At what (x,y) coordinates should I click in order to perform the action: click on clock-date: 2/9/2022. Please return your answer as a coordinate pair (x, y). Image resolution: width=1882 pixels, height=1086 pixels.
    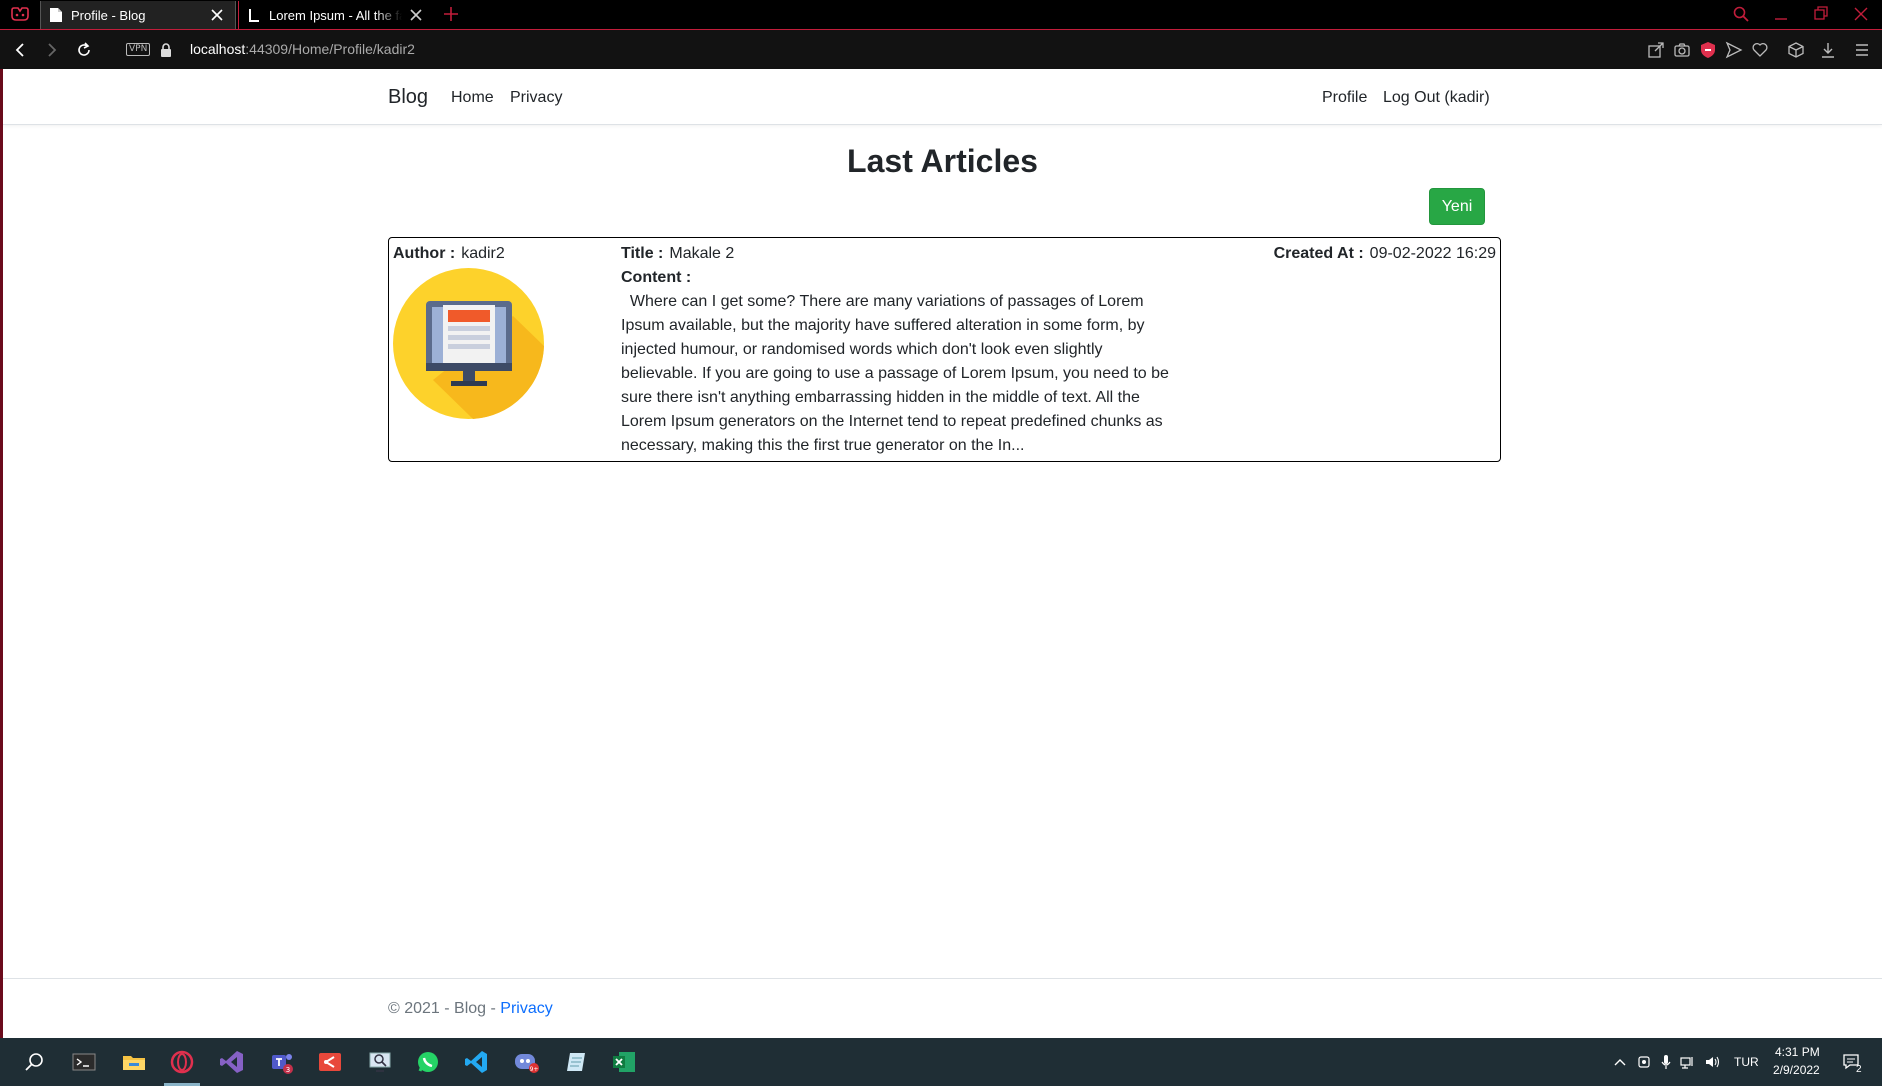
    Looking at the image, I should click on (1796, 1070).